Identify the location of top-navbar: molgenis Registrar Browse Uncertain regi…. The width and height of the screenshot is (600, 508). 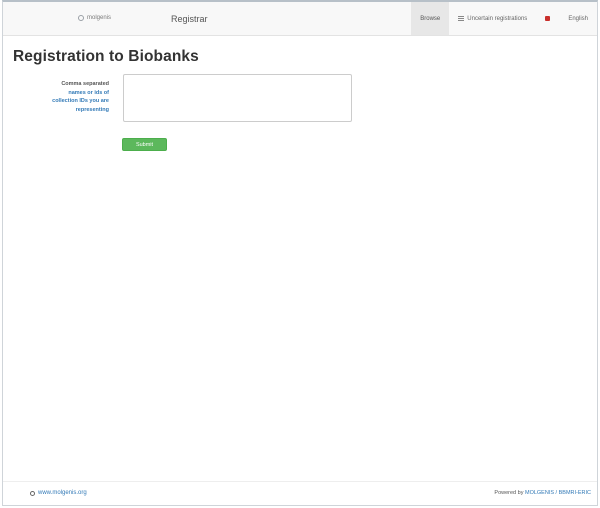
(300, 19).